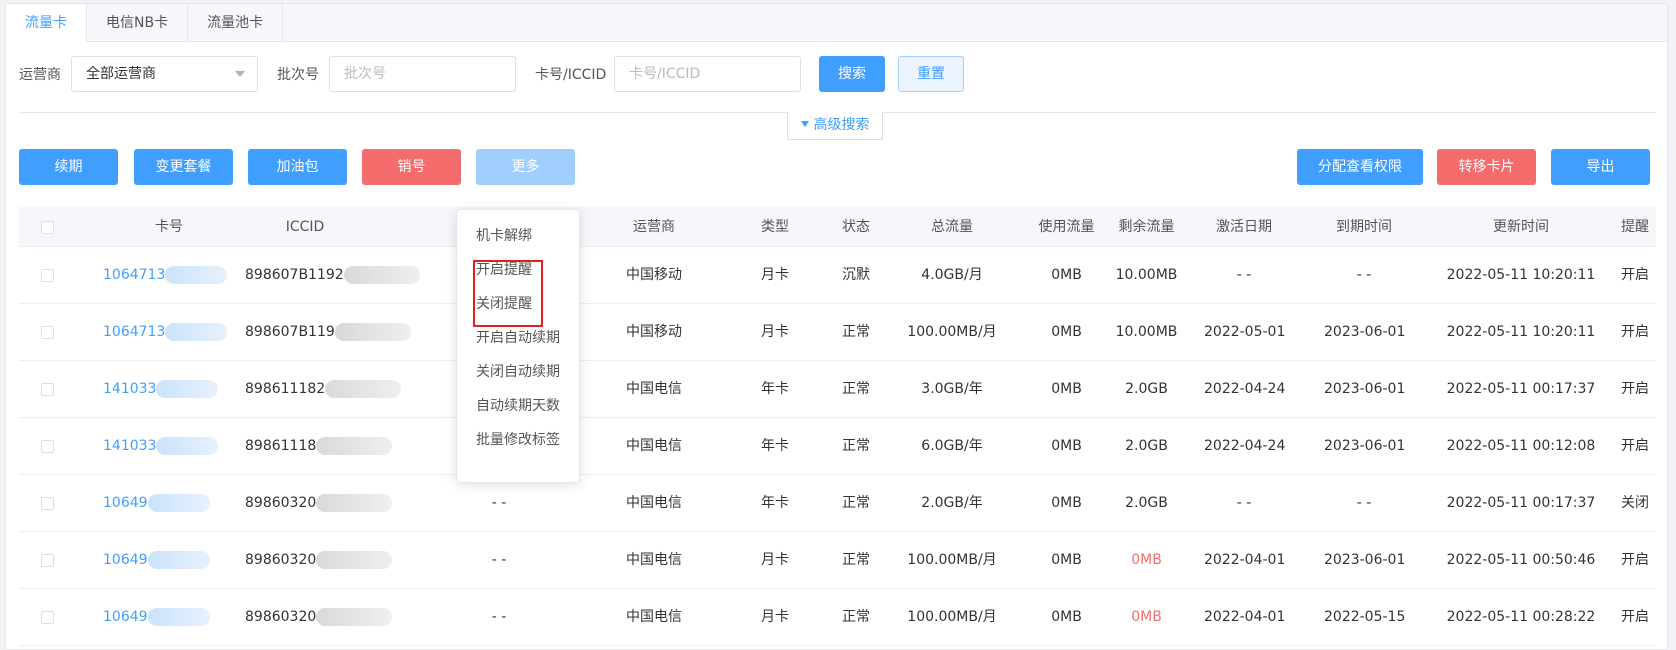 This screenshot has height=650, width=1676. Describe the element at coordinates (1486, 167) in the screenshot. I see `transfer-card-button: 转移卡片` at that location.